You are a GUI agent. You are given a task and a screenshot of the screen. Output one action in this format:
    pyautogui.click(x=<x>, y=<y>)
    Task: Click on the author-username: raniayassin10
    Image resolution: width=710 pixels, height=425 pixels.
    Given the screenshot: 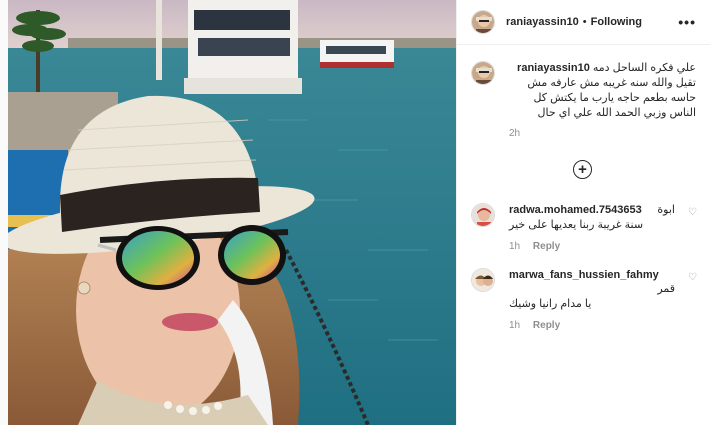 What is the action you would take?
    pyautogui.click(x=542, y=22)
    